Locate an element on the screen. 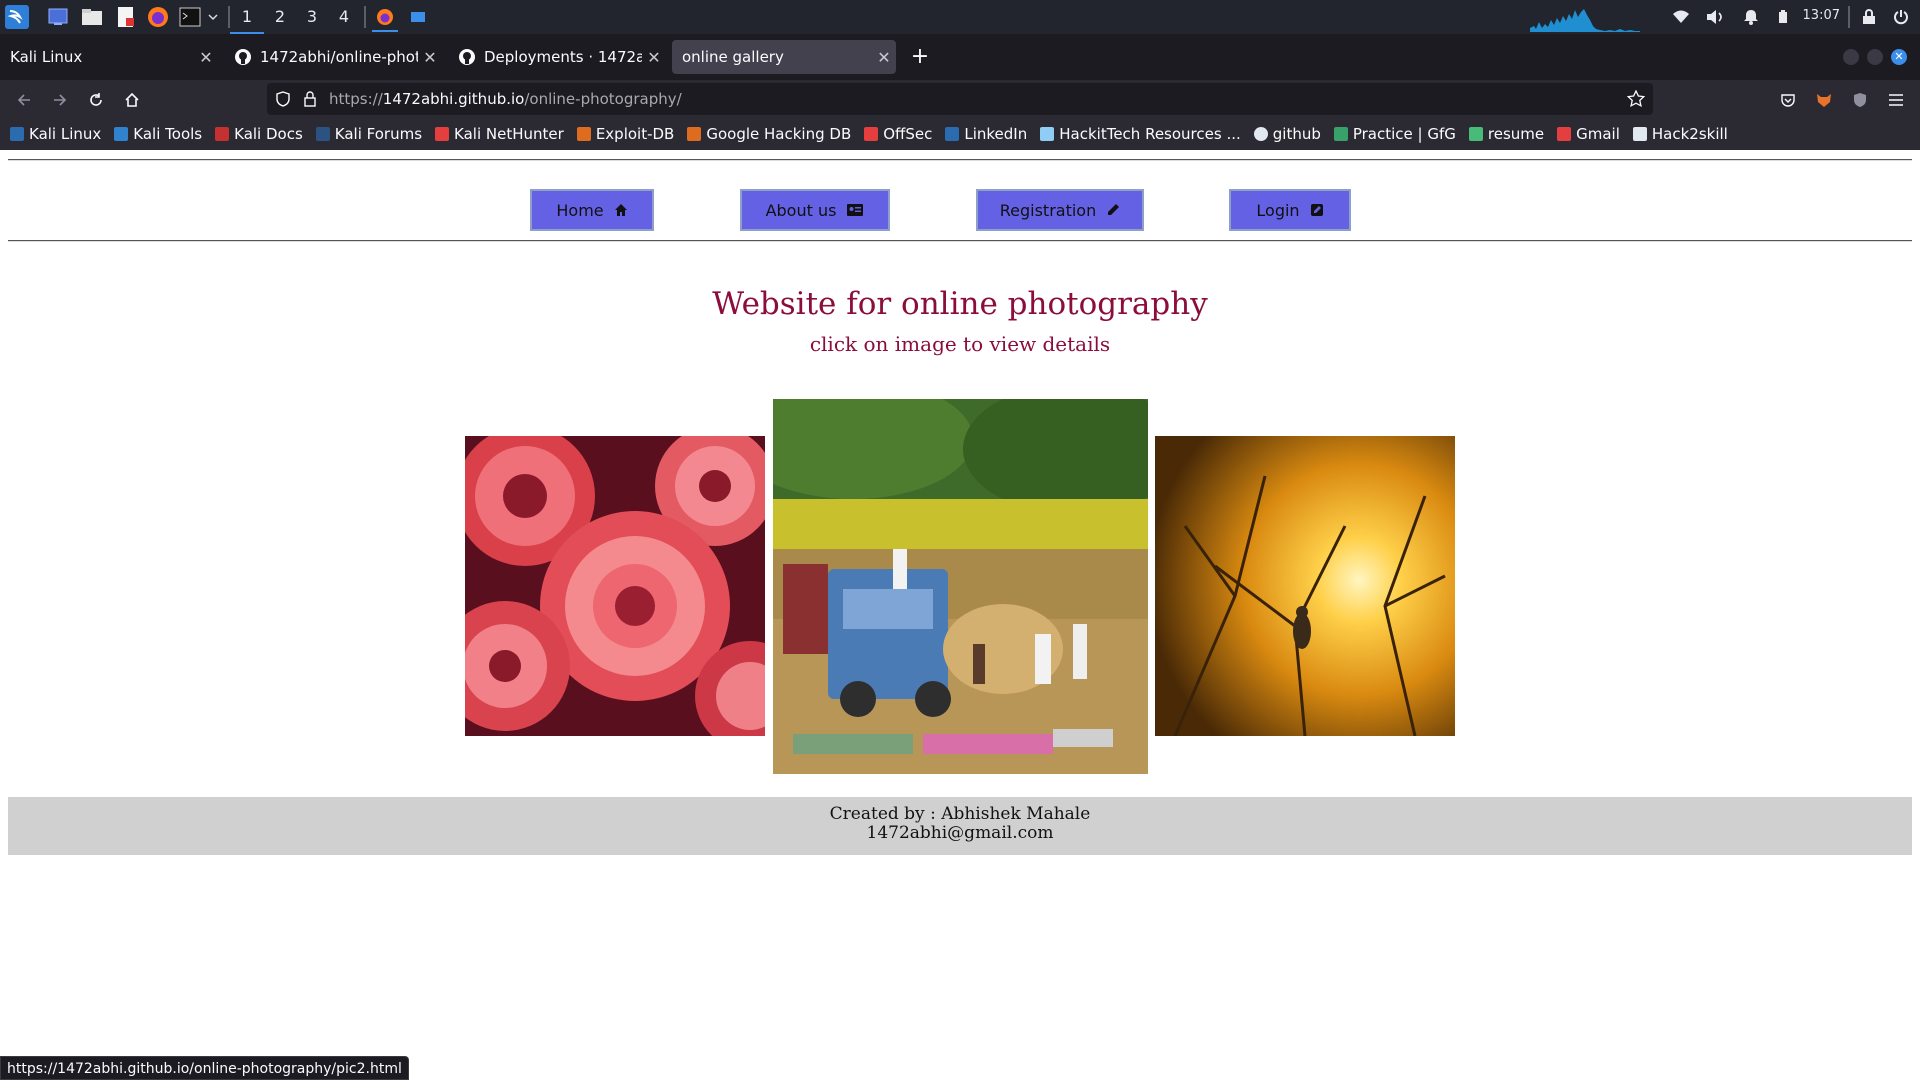  notification-bell-icon is located at coordinates (1751, 17).